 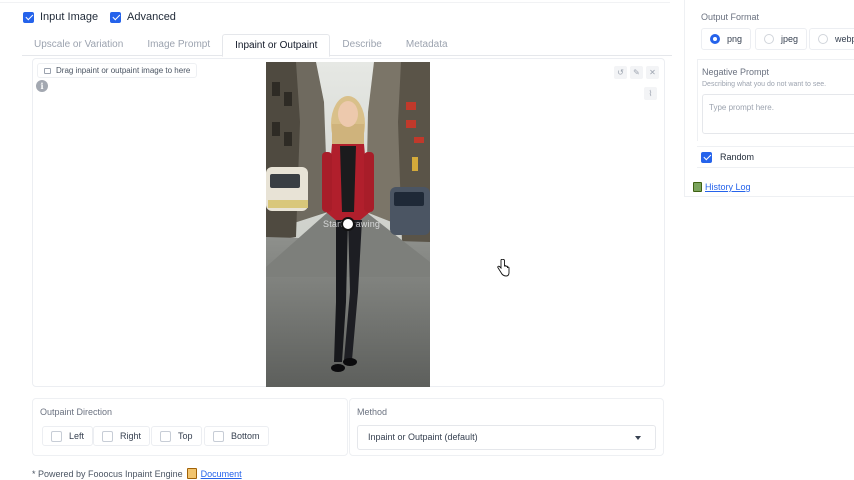 I want to click on format-png-radio: png, so click(x=726, y=39).